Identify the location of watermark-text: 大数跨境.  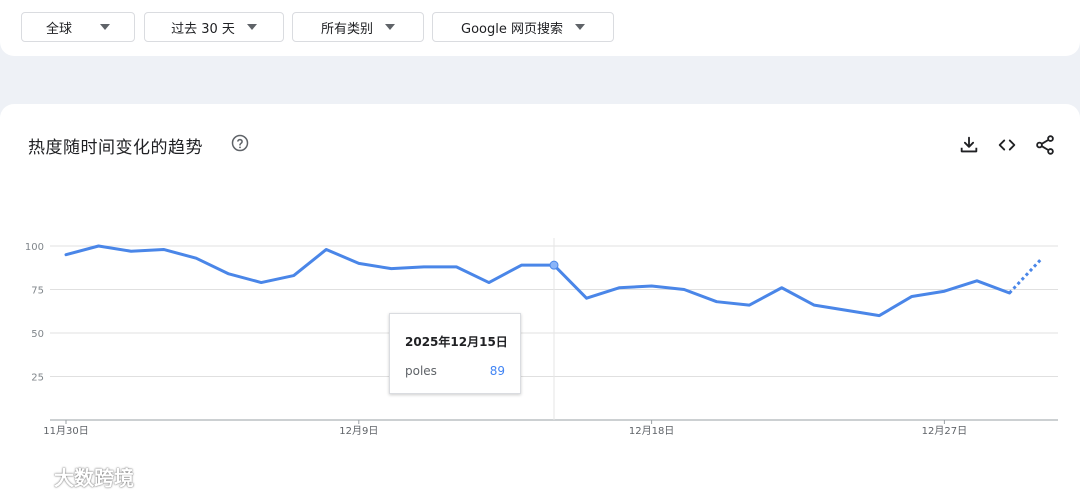
(94, 478).